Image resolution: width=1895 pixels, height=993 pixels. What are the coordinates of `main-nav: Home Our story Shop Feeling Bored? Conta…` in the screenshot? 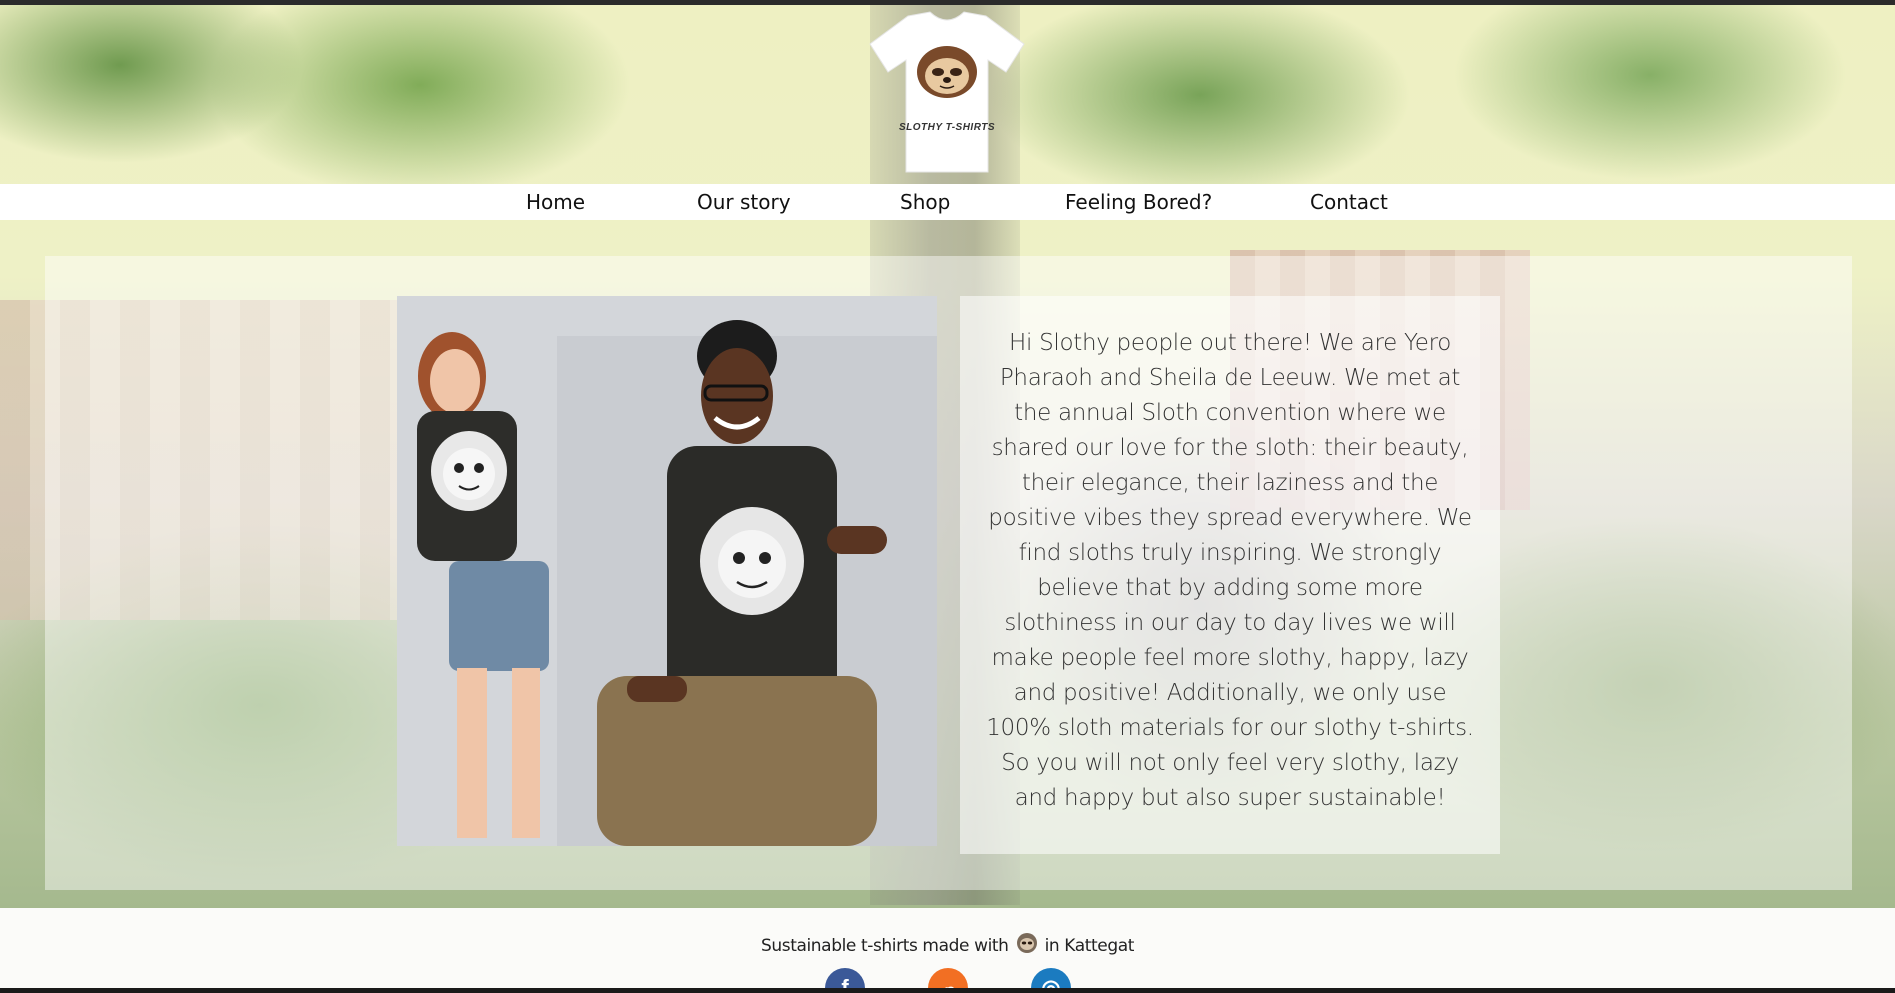 It's located at (947, 202).